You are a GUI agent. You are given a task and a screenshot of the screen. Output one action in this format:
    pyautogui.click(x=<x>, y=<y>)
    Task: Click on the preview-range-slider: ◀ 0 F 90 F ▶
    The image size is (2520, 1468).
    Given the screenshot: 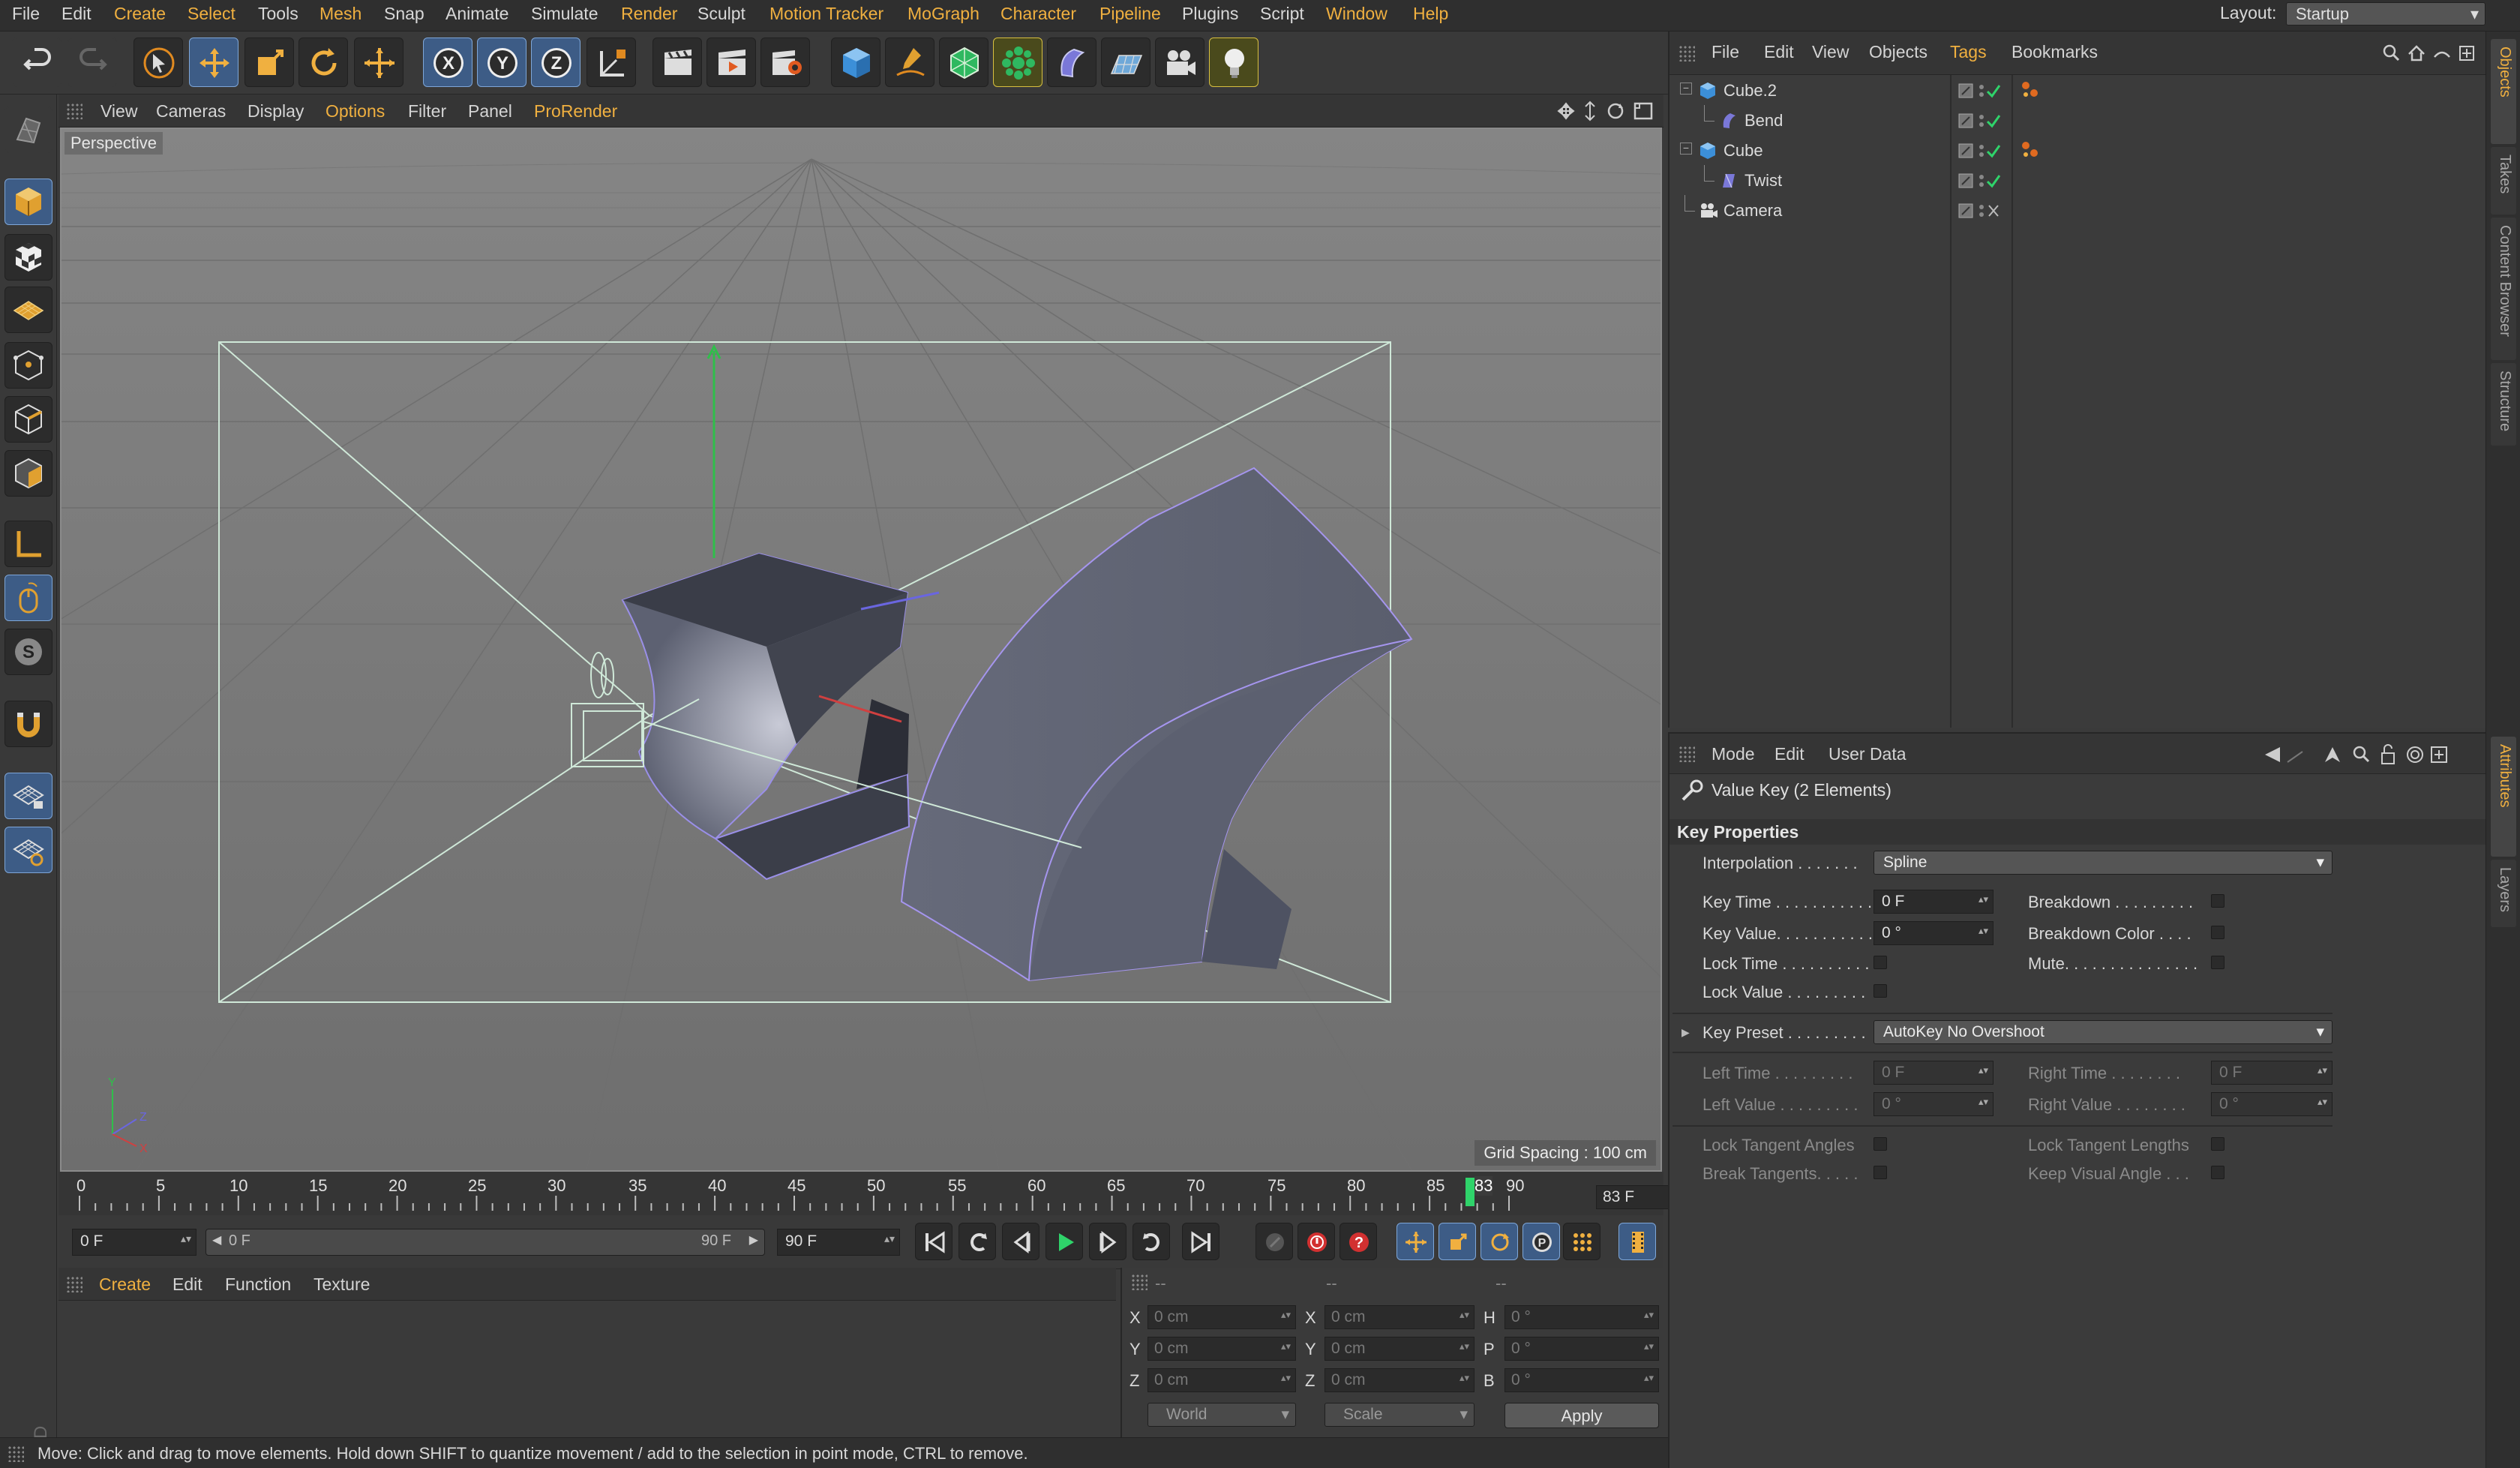 What is the action you would take?
    pyautogui.click(x=485, y=1242)
    